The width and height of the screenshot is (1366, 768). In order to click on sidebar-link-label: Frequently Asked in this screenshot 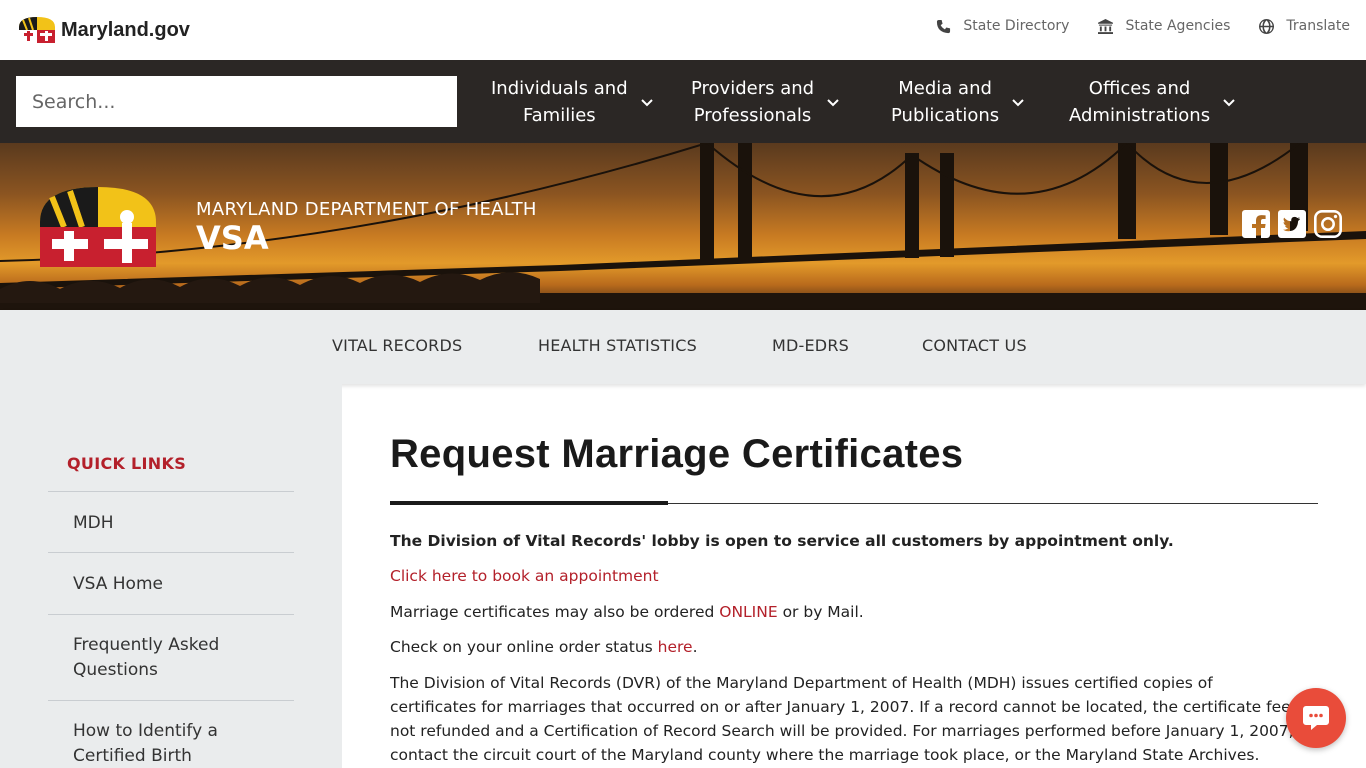, I will do `click(146, 645)`.